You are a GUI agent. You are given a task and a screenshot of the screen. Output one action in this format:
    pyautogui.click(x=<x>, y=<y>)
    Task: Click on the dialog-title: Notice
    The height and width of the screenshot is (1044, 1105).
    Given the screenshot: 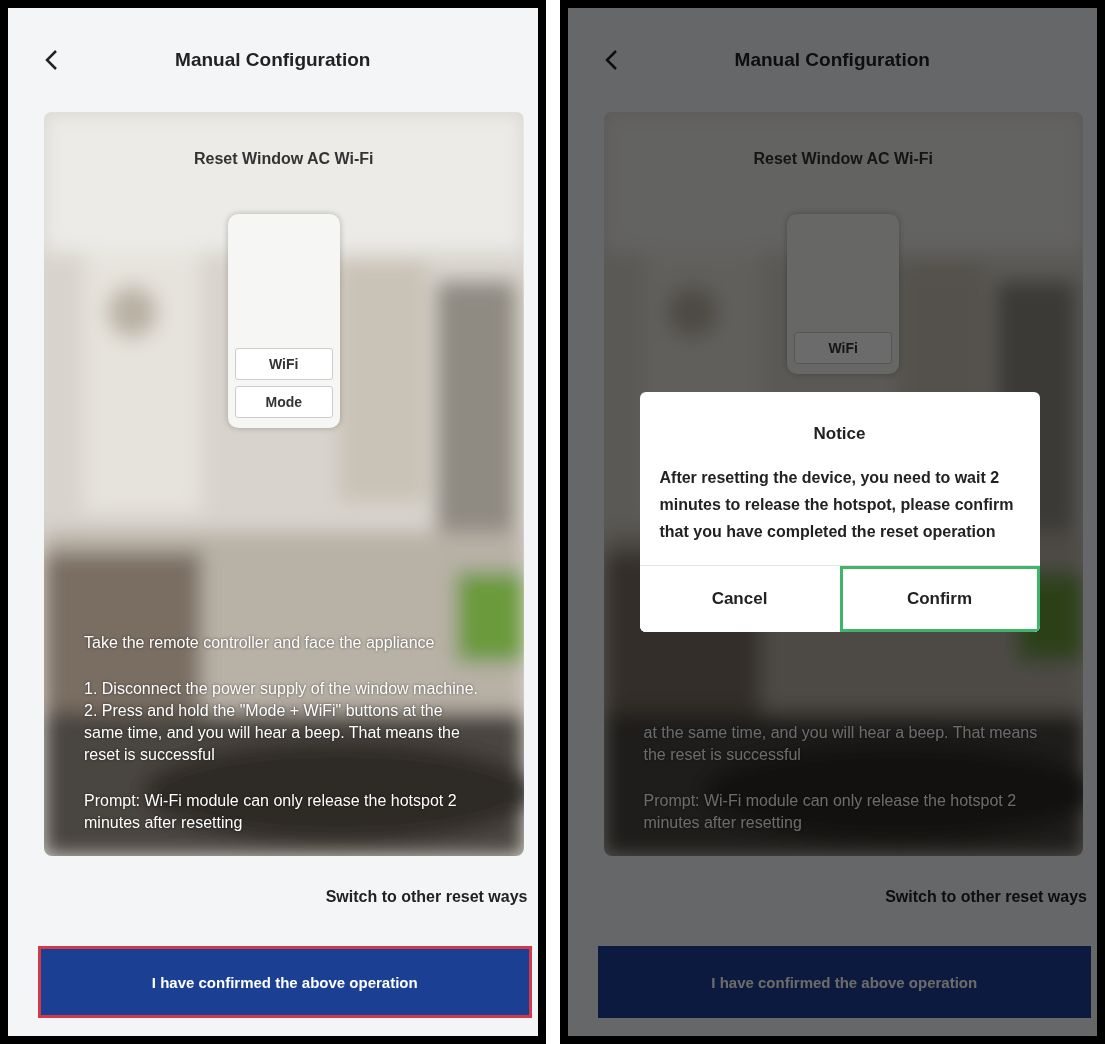 What is the action you would take?
    pyautogui.click(x=839, y=434)
    